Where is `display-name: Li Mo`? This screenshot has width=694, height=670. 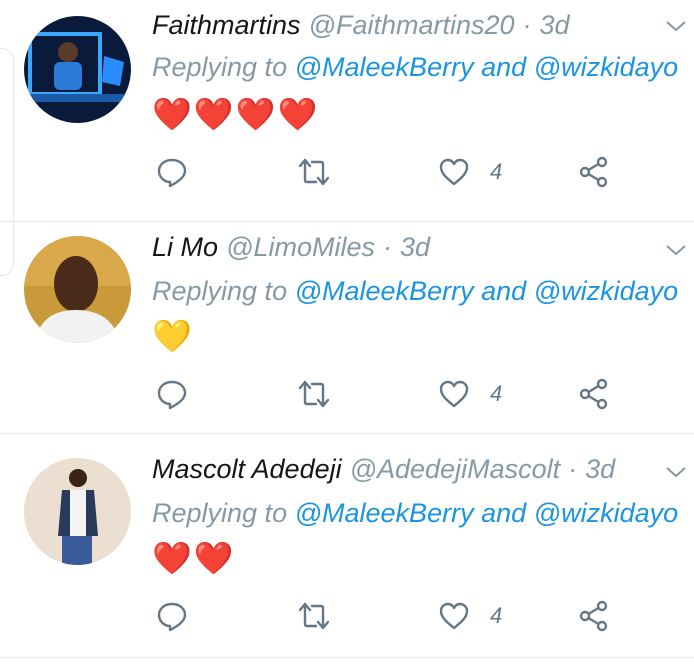
display-name: Li Mo is located at coordinates (185, 247).